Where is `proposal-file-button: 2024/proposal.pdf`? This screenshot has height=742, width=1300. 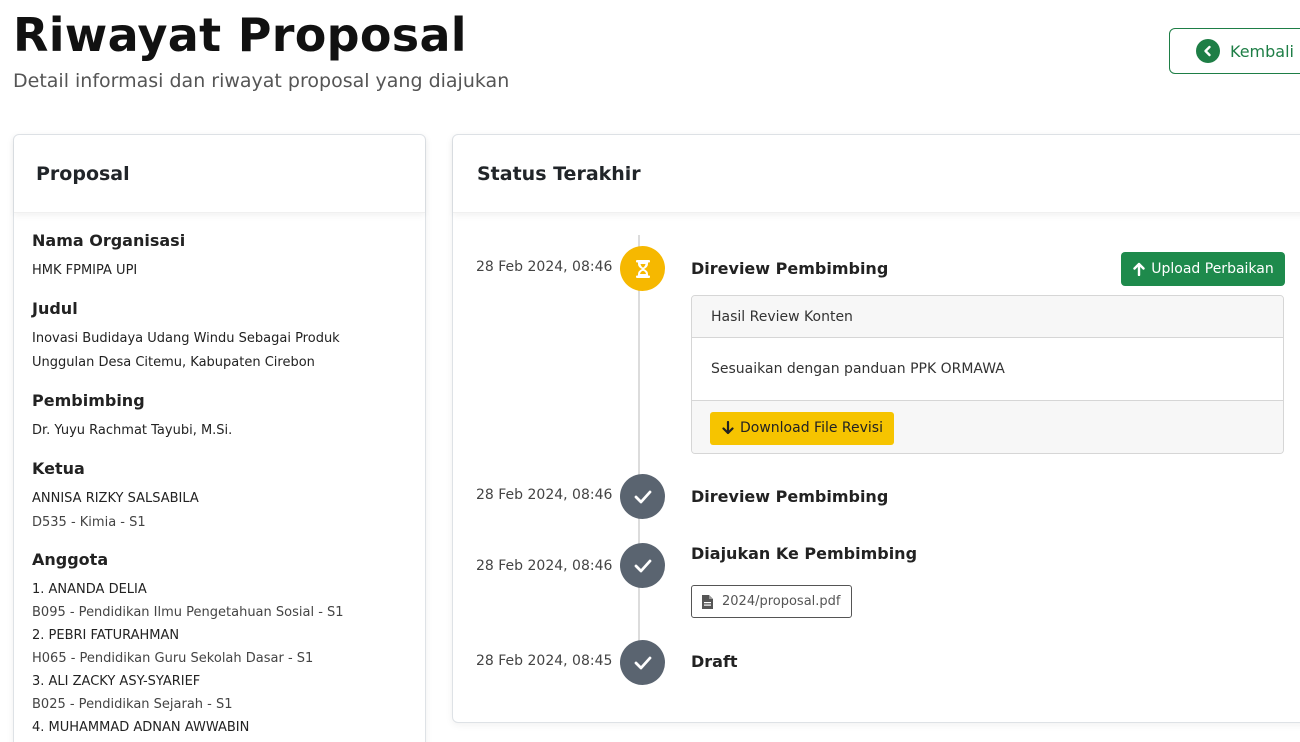 proposal-file-button: 2024/proposal.pdf is located at coordinates (771, 601).